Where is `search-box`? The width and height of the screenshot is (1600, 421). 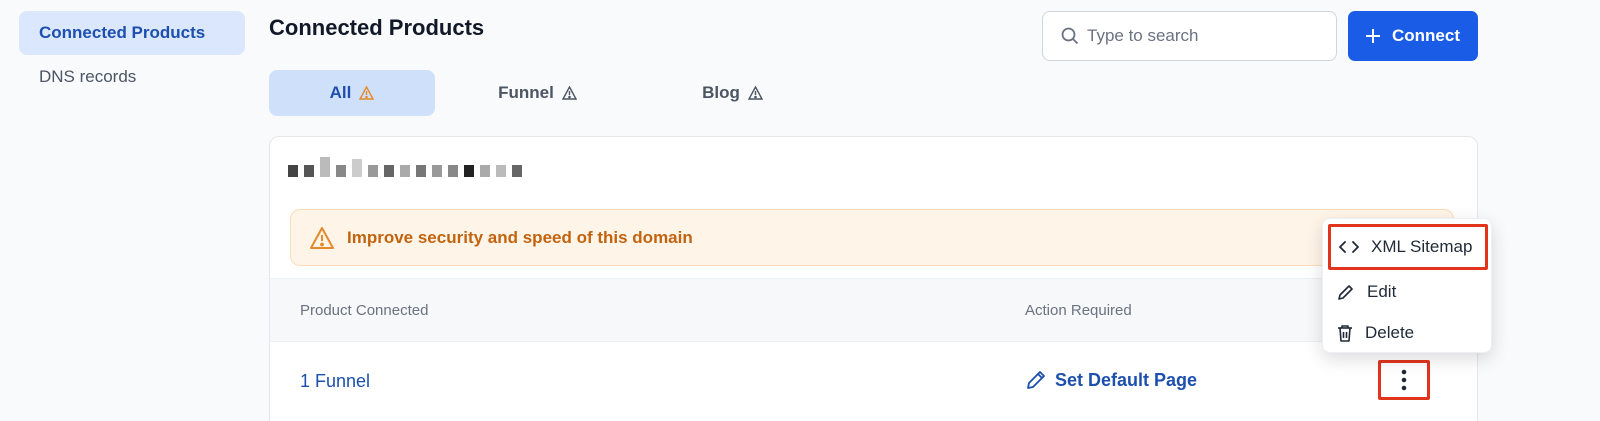 search-box is located at coordinates (1189, 36).